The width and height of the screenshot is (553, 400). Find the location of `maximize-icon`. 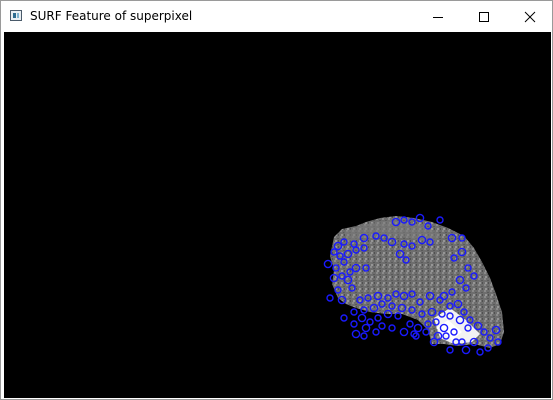

maximize-icon is located at coordinates (484, 16).